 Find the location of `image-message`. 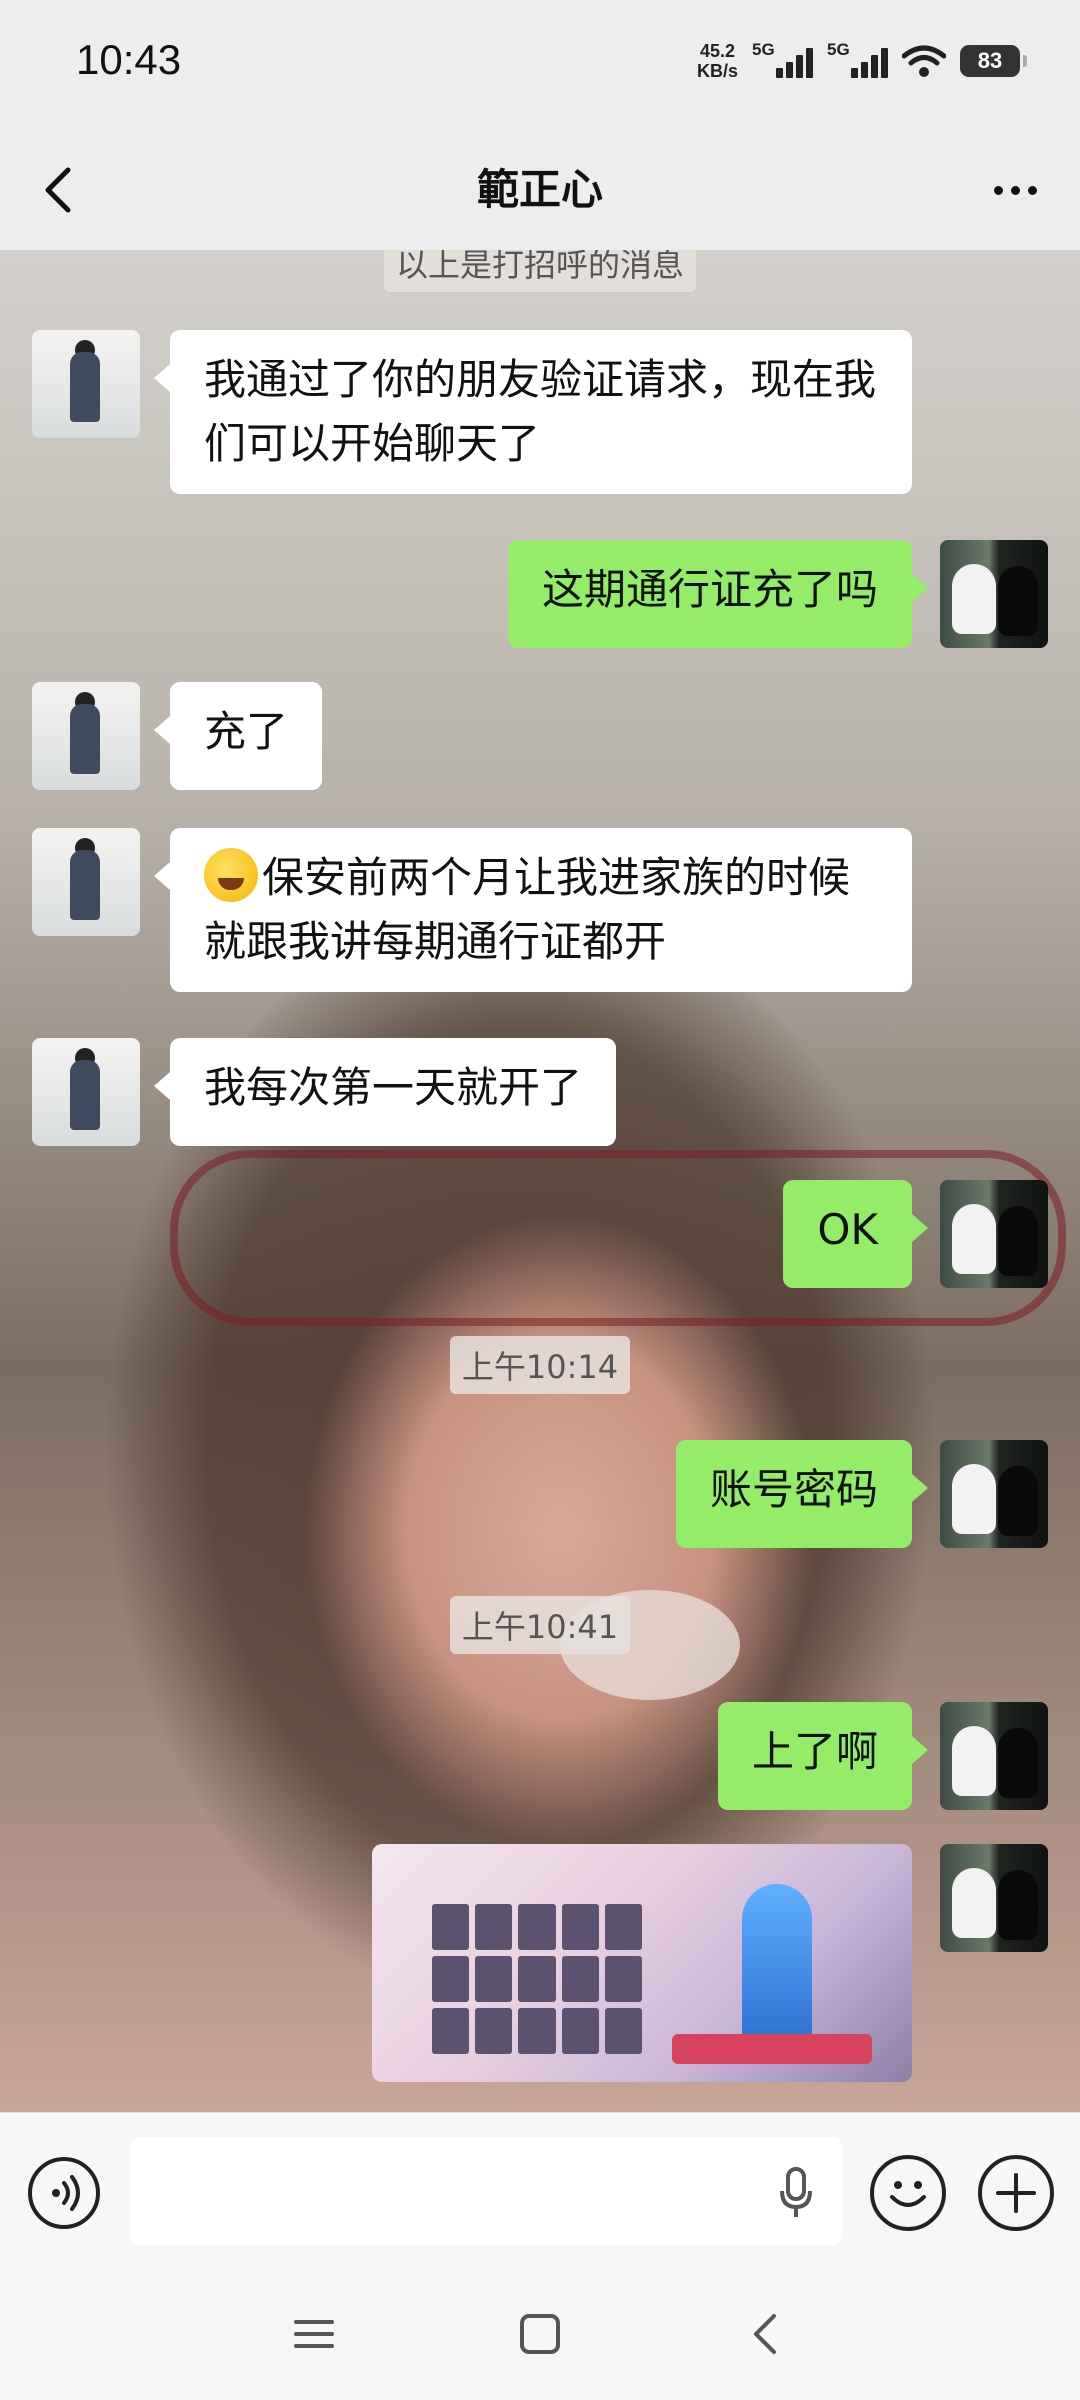

image-message is located at coordinates (642, 1963).